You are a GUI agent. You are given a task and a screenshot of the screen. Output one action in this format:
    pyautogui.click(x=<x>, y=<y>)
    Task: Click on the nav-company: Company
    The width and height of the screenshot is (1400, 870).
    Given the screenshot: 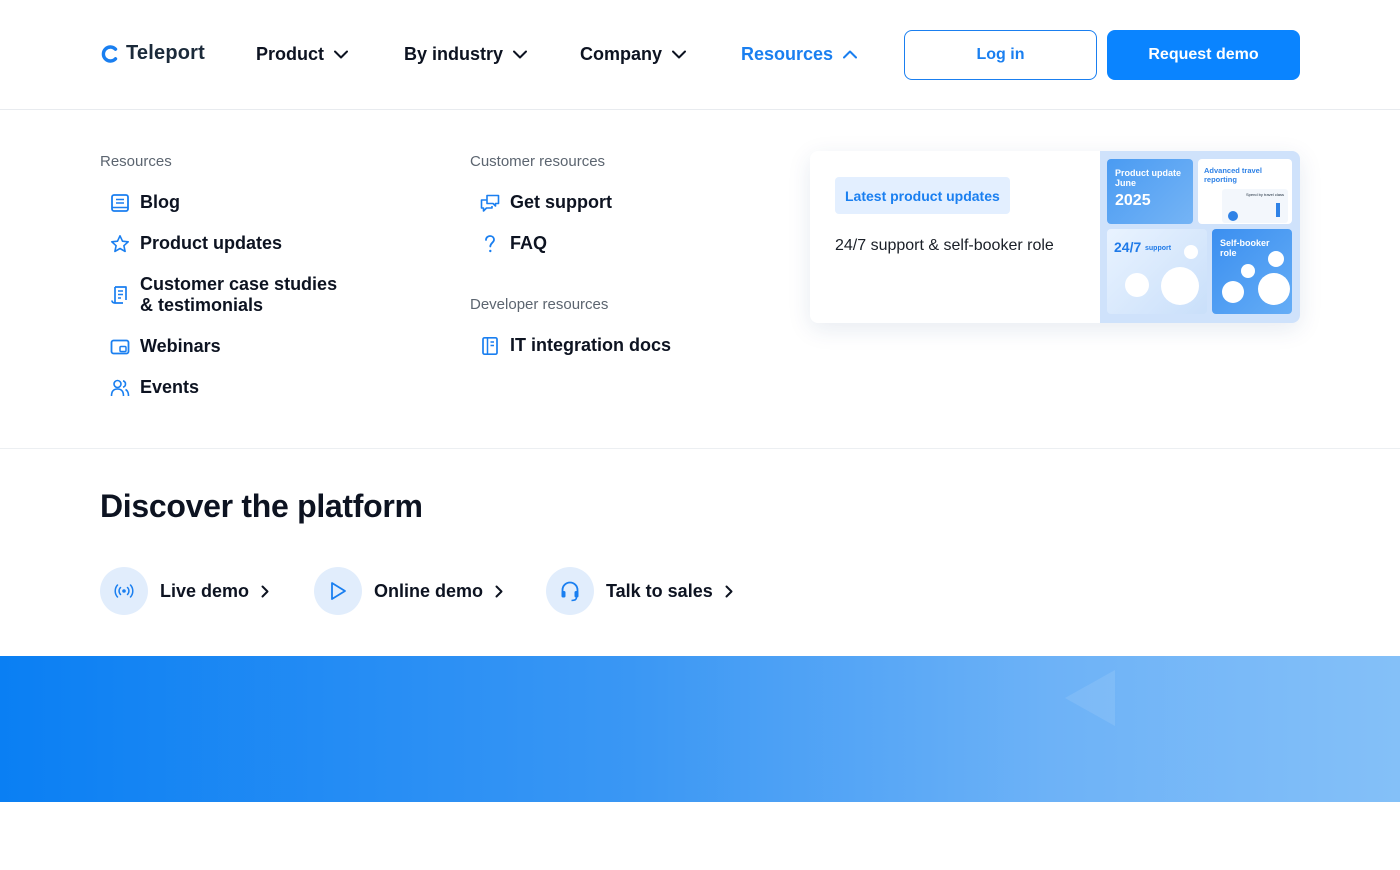 What is the action you would take?
    pyautogui.click(x=633, y=54)
    